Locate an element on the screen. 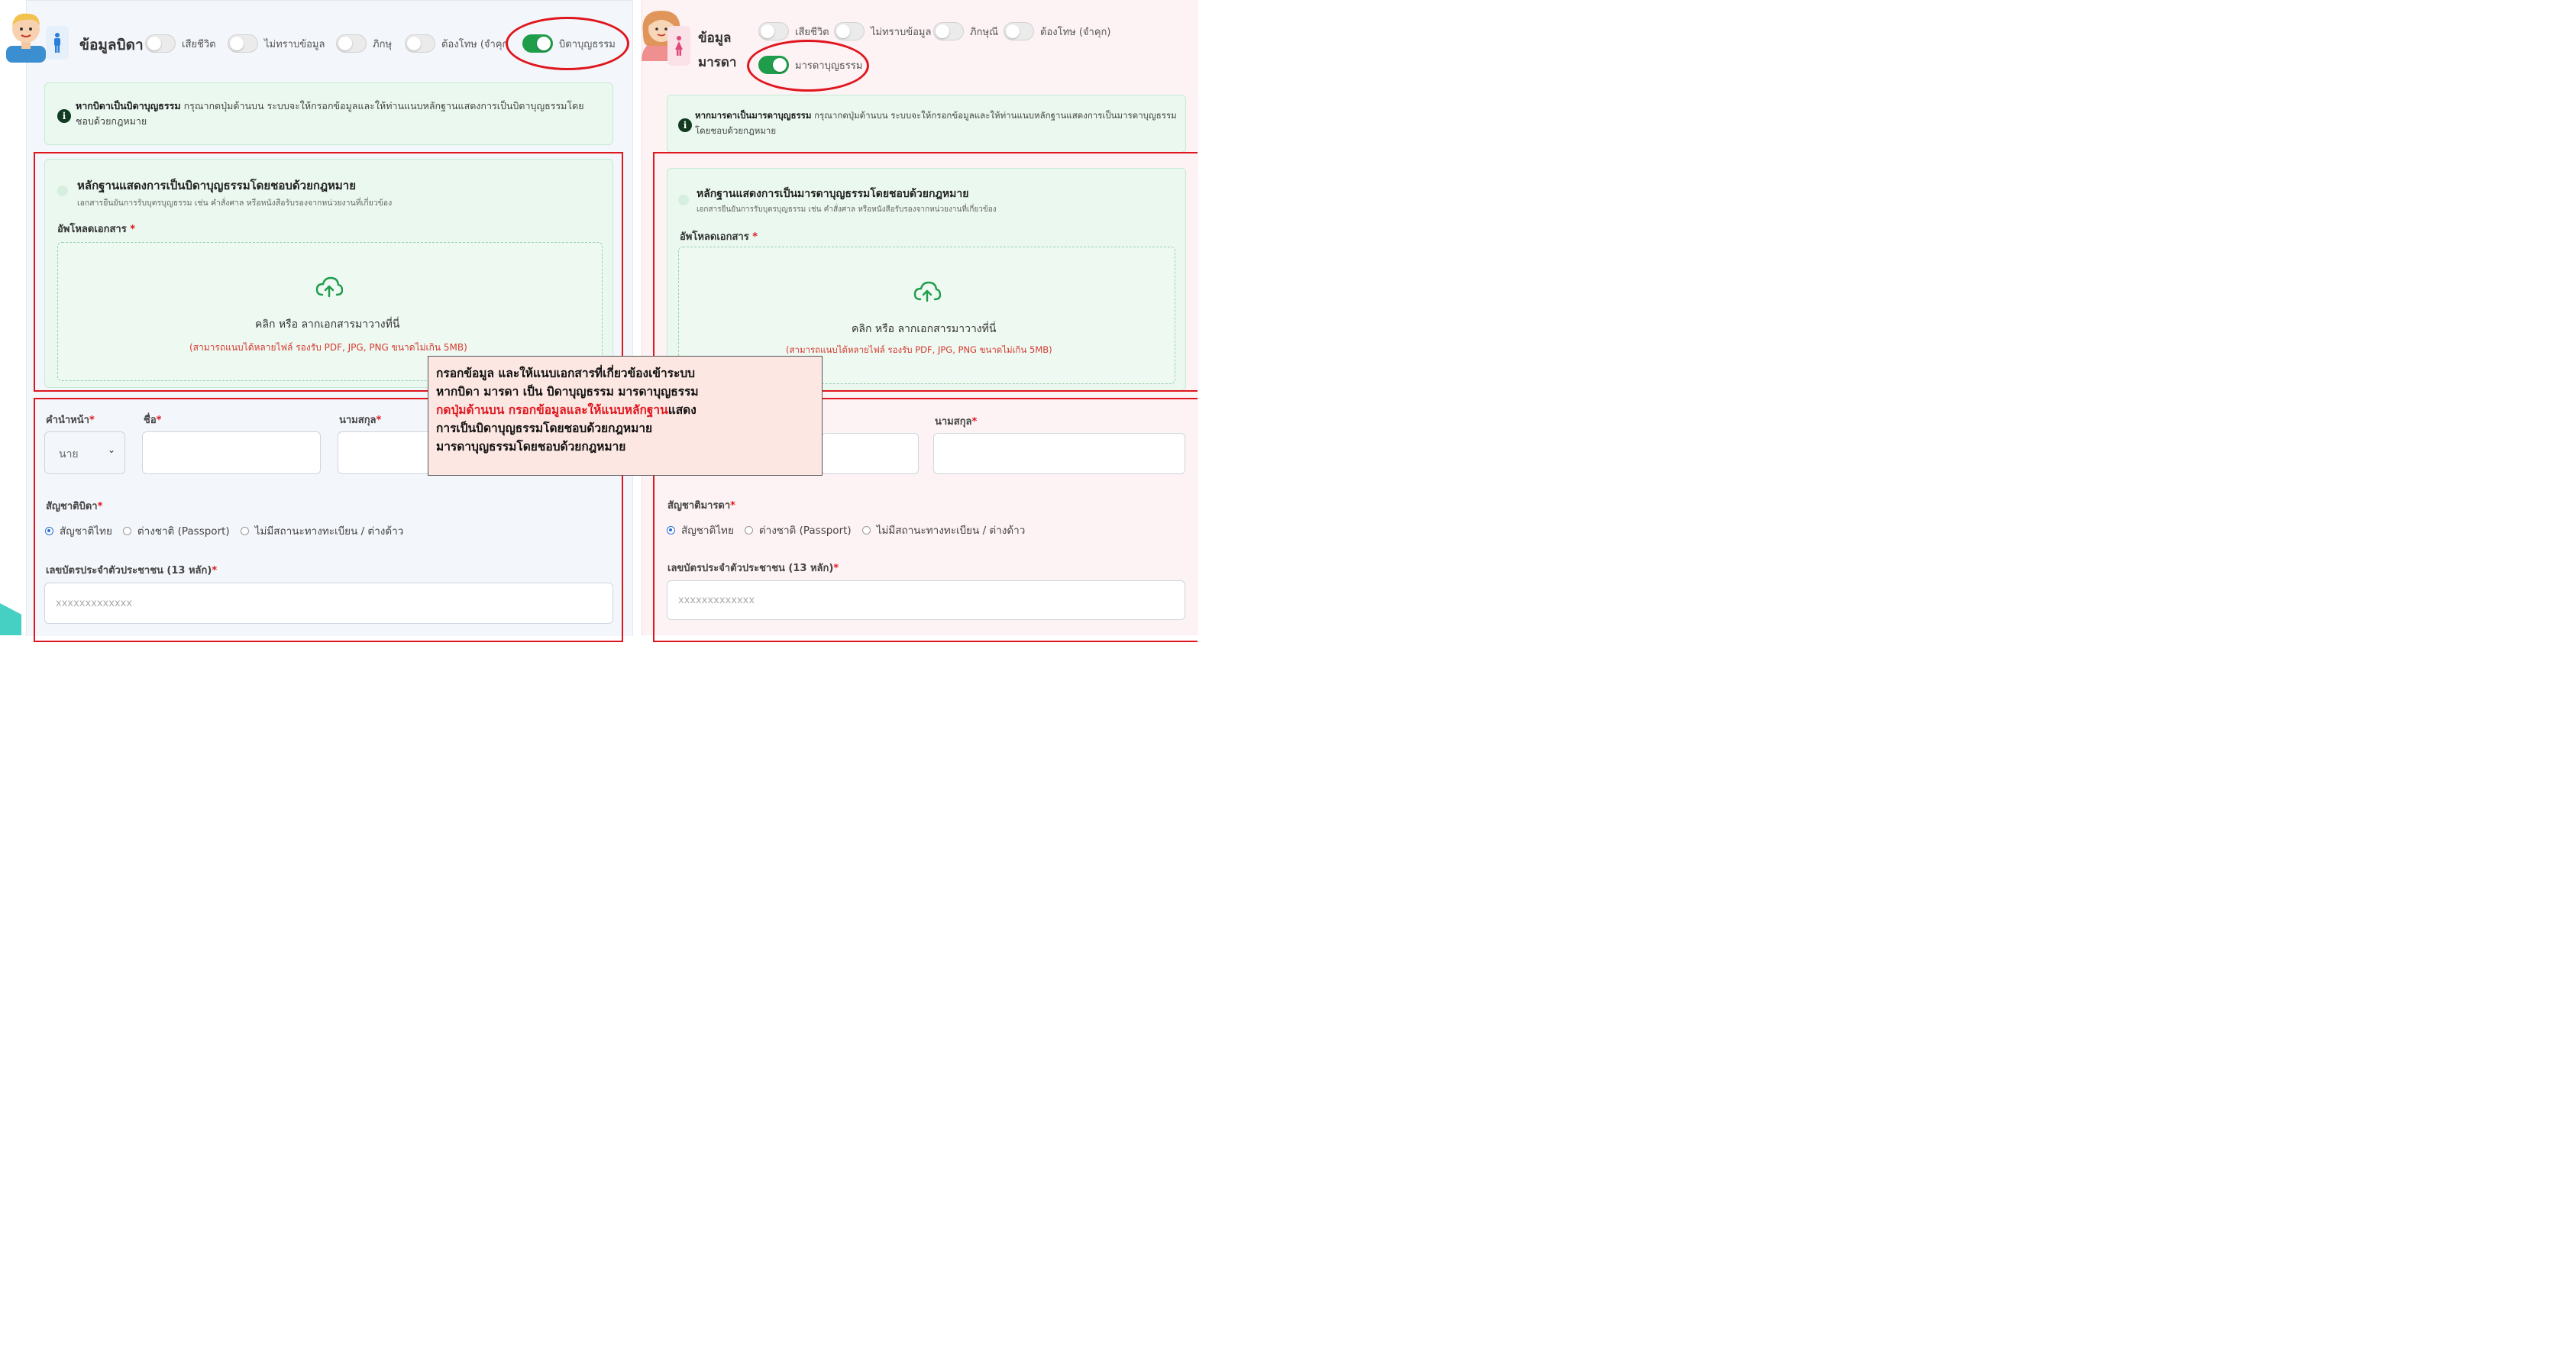 This screenshot has width=2576, height=1366. mother-toggle-imprisoned: ต้องโทษ (จำคุก) is located at coordinates (1057, 31).